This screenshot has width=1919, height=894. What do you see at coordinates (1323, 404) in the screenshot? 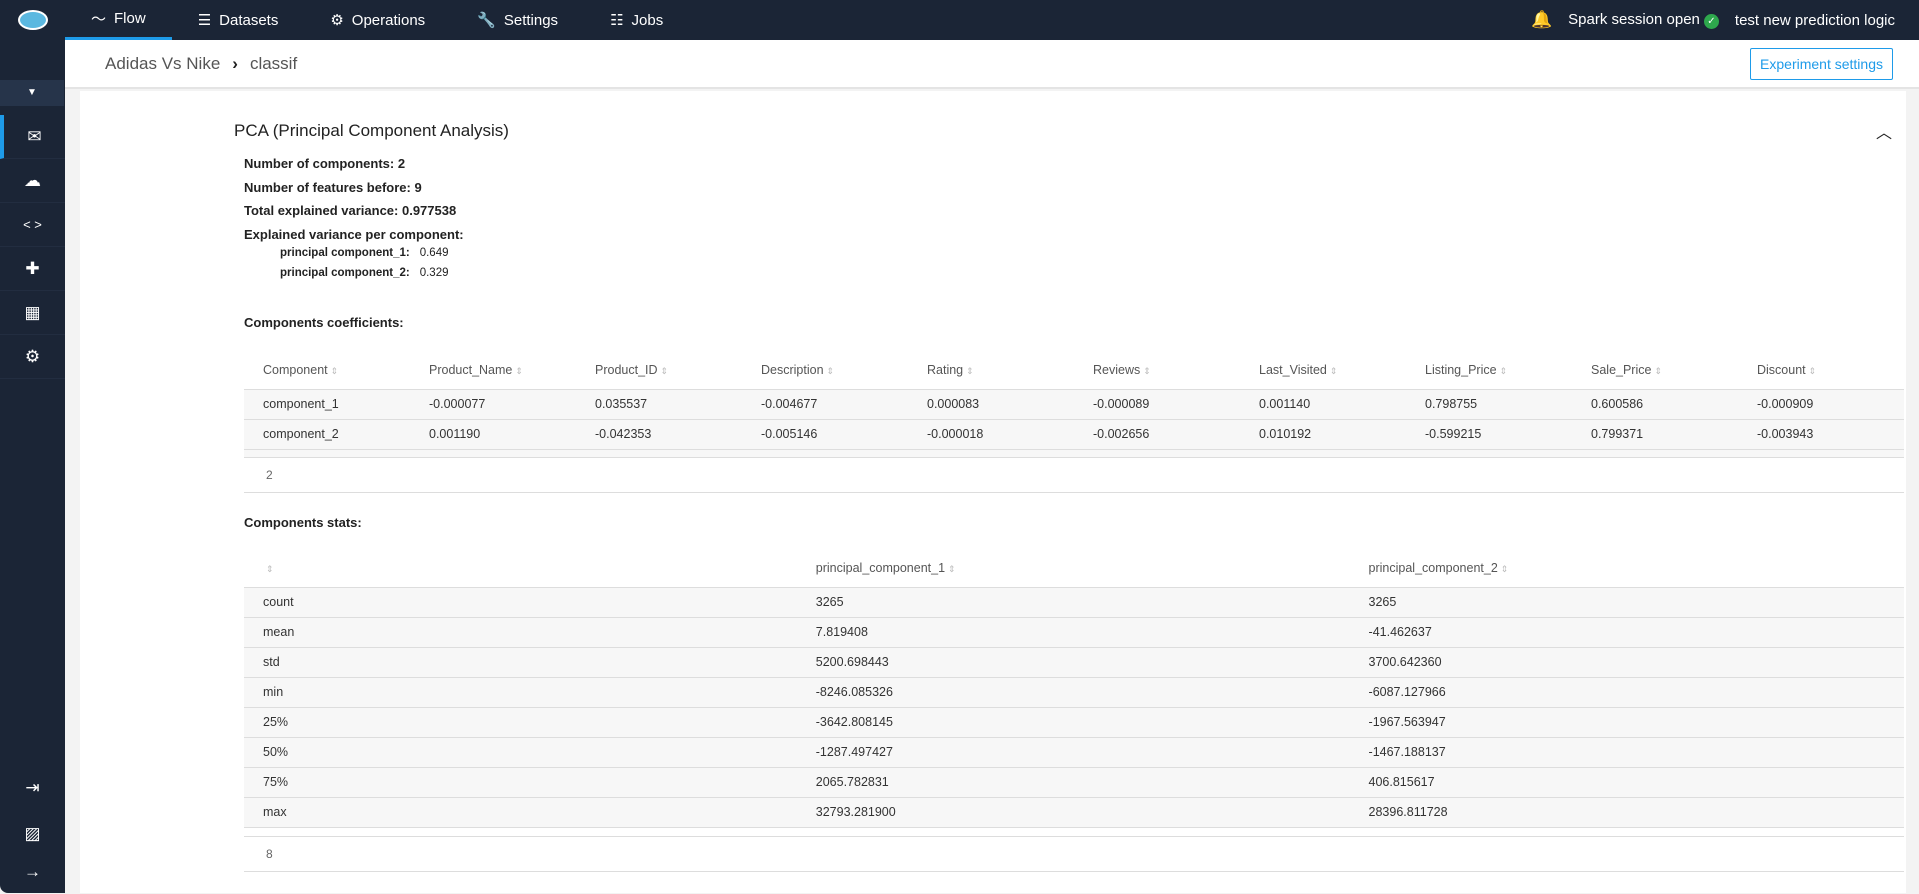
I see `table-cell: 0.001140` at bounding box center [1323, 404].